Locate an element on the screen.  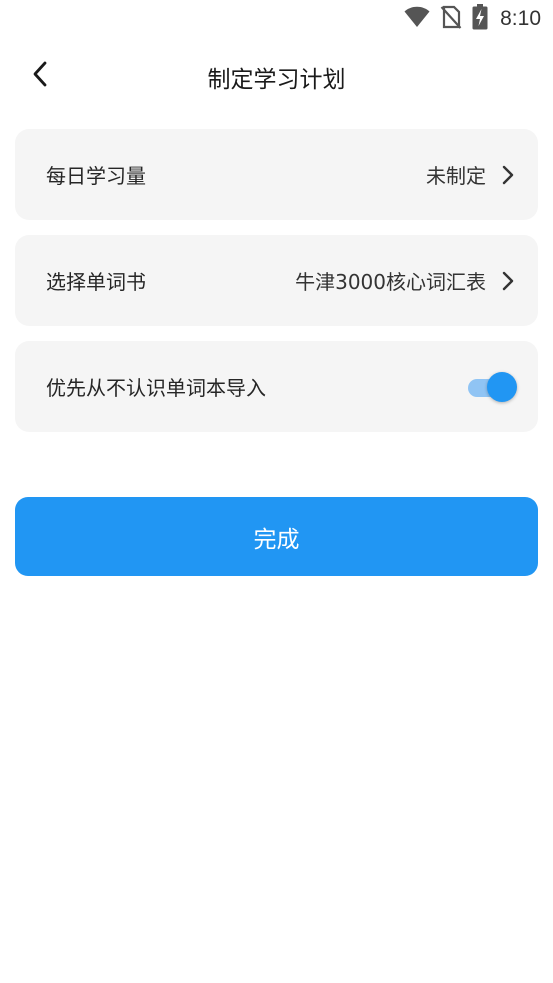
daily-amount-right: 未制定 is located at coordinates (472, 174).